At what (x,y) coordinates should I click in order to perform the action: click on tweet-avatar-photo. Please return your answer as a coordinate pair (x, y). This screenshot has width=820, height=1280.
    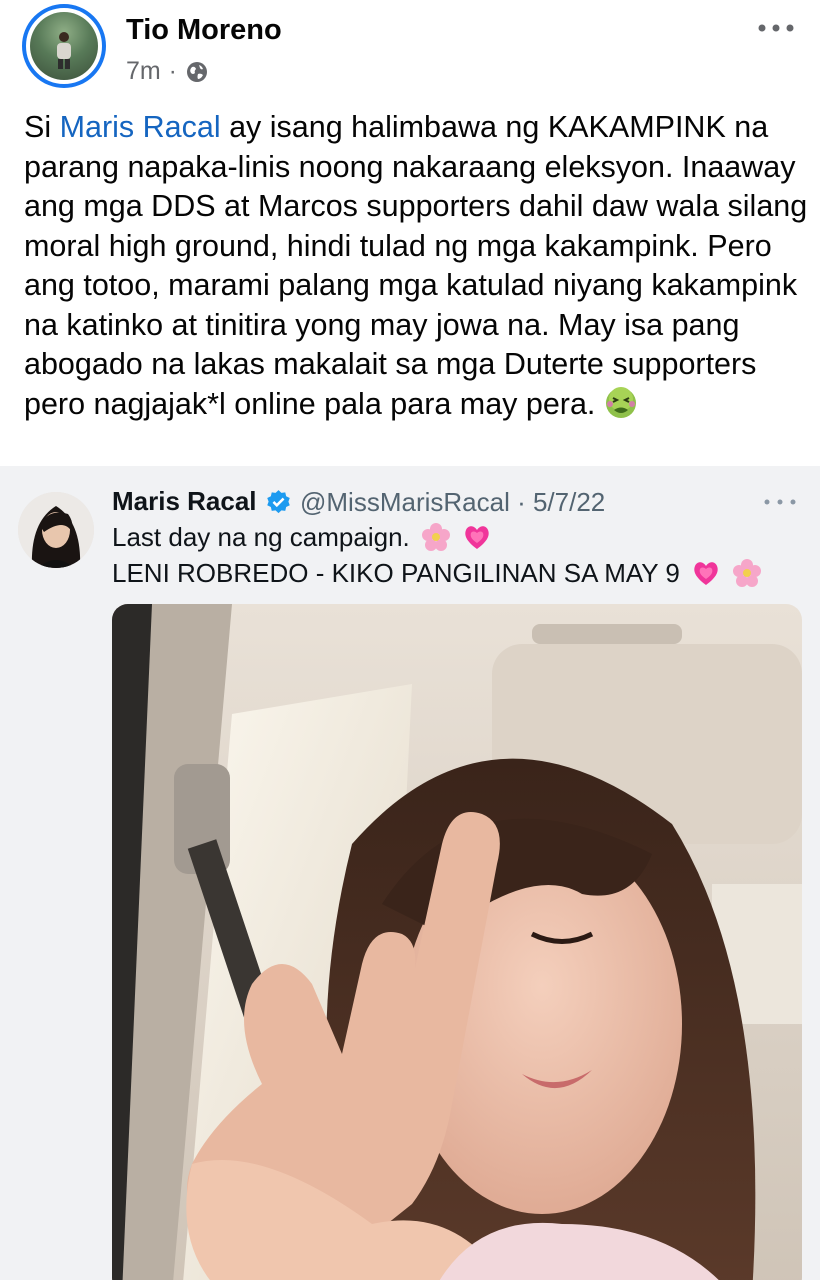
    Looking at the image, I should click on (56, 530).